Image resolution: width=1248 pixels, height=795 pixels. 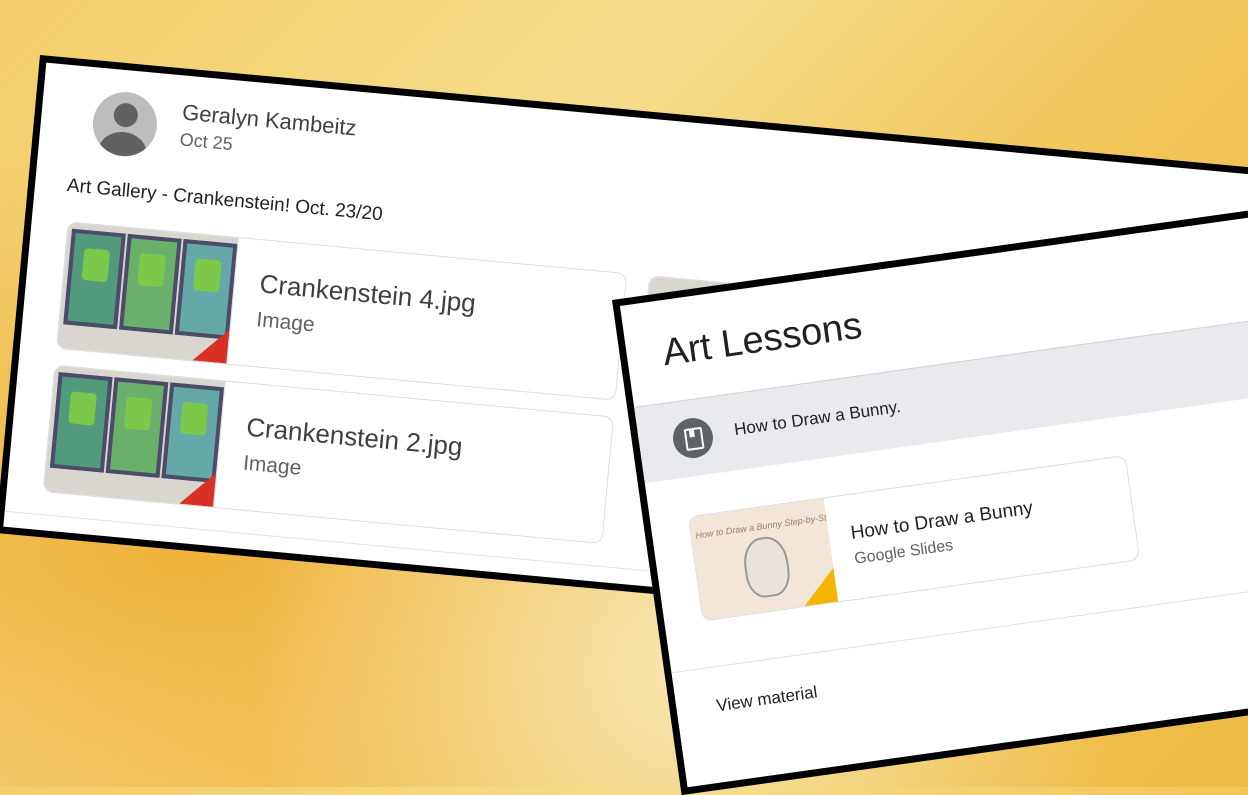 What do you see at coordinates (817, 418) in the screenshot?
I see `lesson-title: How to Draw a Bunny.` at bounding box center [817, 418].